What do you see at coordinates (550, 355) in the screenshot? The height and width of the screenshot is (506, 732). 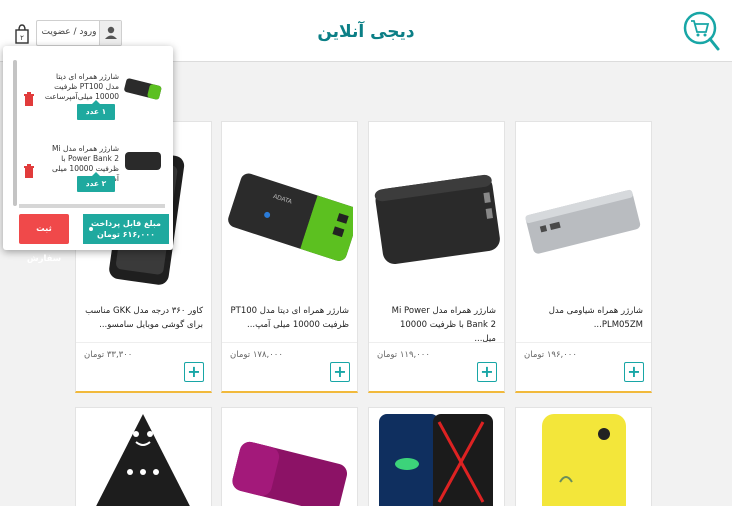 I see `product-price: ۱۹۶,۰۰۰ تومان` at bounding box center [550, 355].